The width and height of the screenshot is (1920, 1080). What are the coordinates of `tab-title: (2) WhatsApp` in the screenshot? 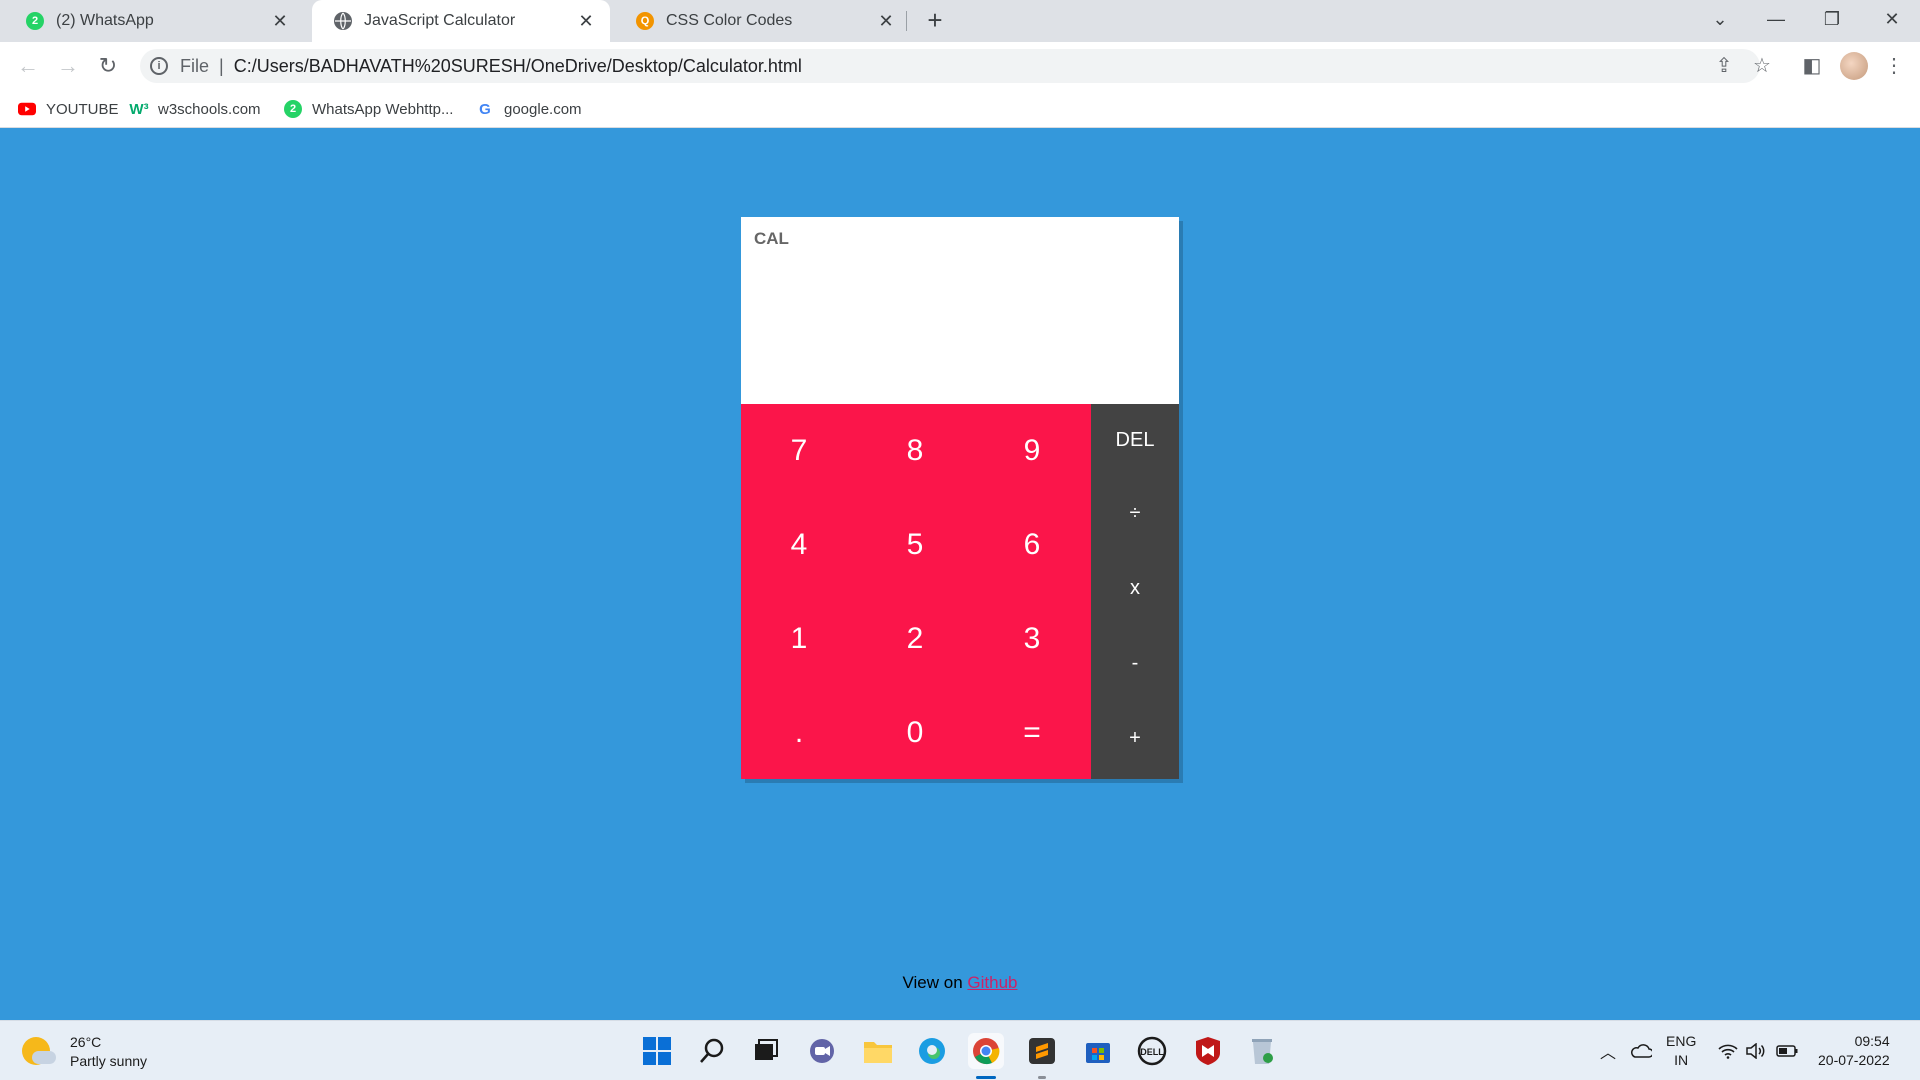 It's located at (105, 20).